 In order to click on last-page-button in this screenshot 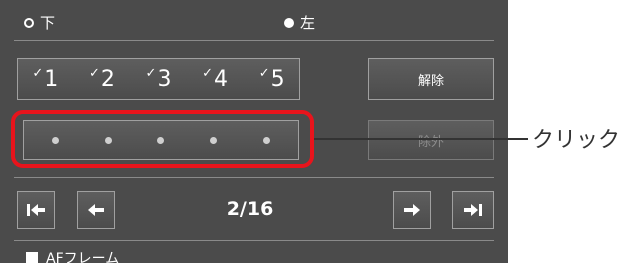, I will do `click(473, 210)`.